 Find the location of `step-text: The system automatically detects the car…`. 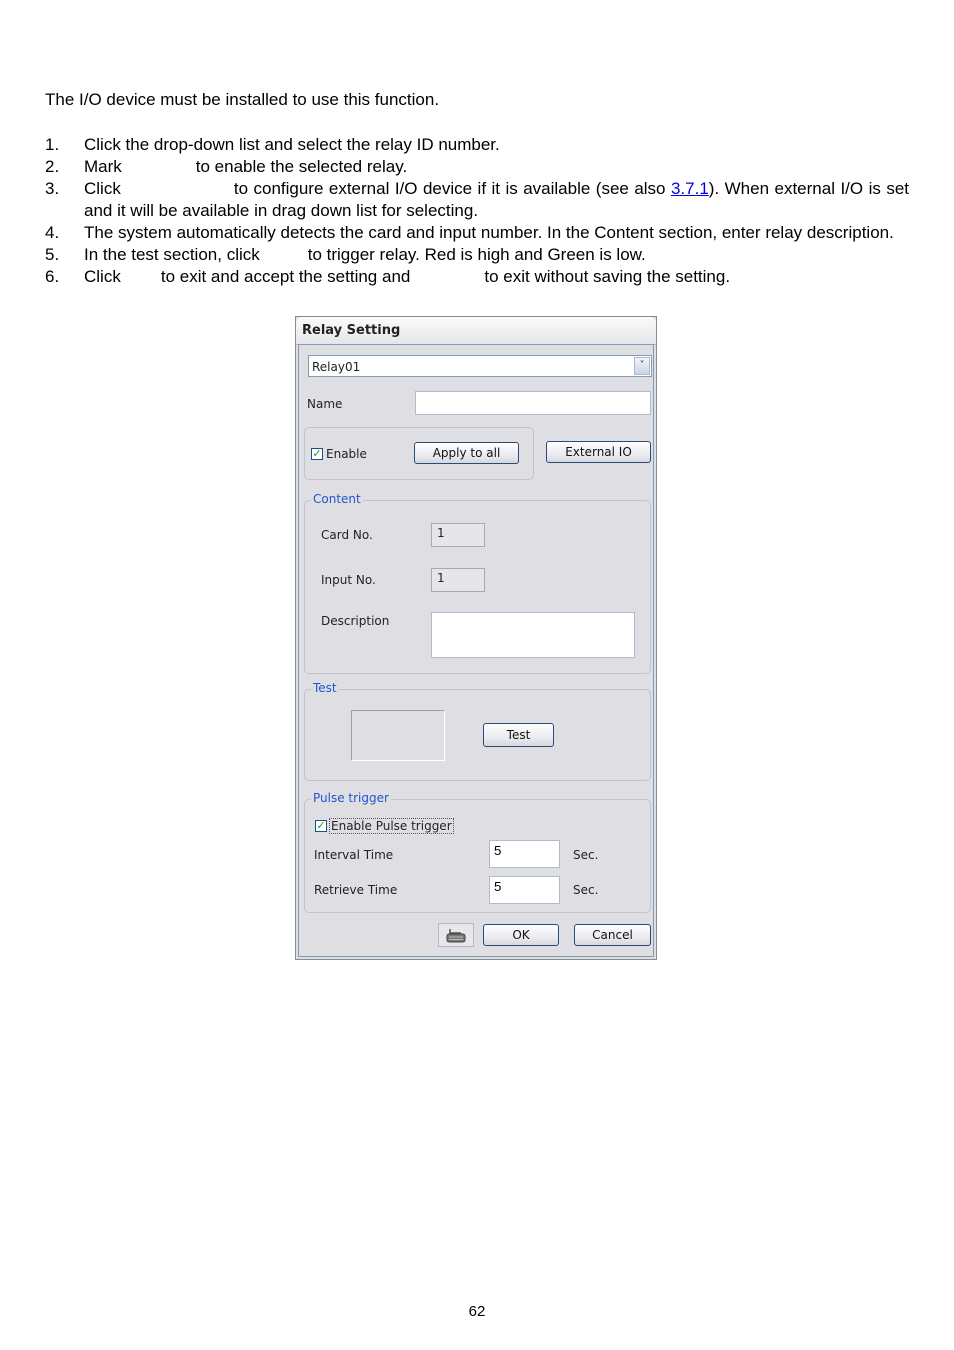

step-text: The system automatically detects the car… is located at coordinates (489, 232).